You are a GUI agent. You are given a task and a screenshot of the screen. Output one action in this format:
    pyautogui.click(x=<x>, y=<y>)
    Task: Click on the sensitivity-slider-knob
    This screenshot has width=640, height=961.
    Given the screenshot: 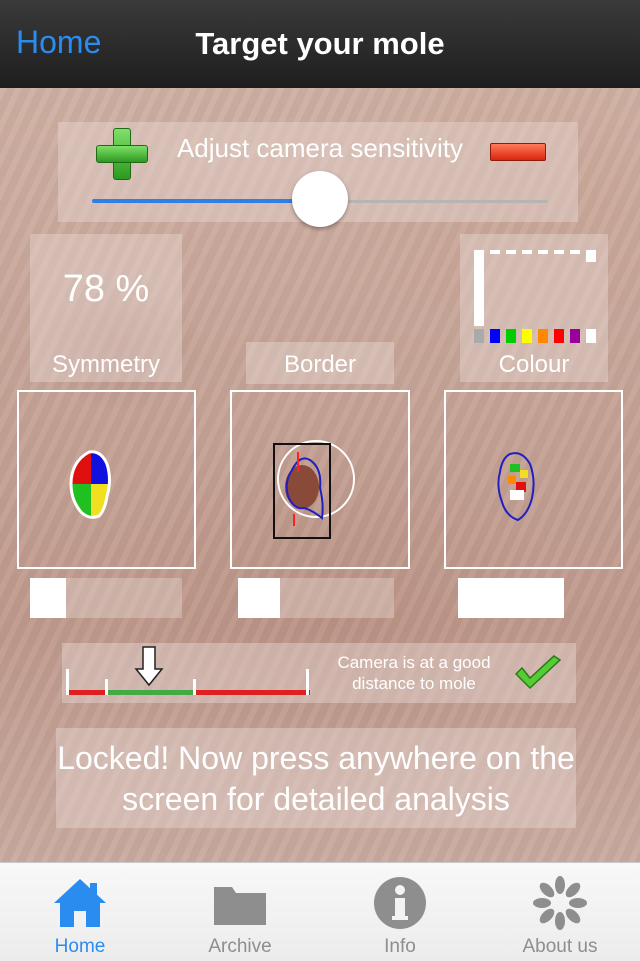 What is the action you would take?
    pyautogui.click(x=320, y=199)
    